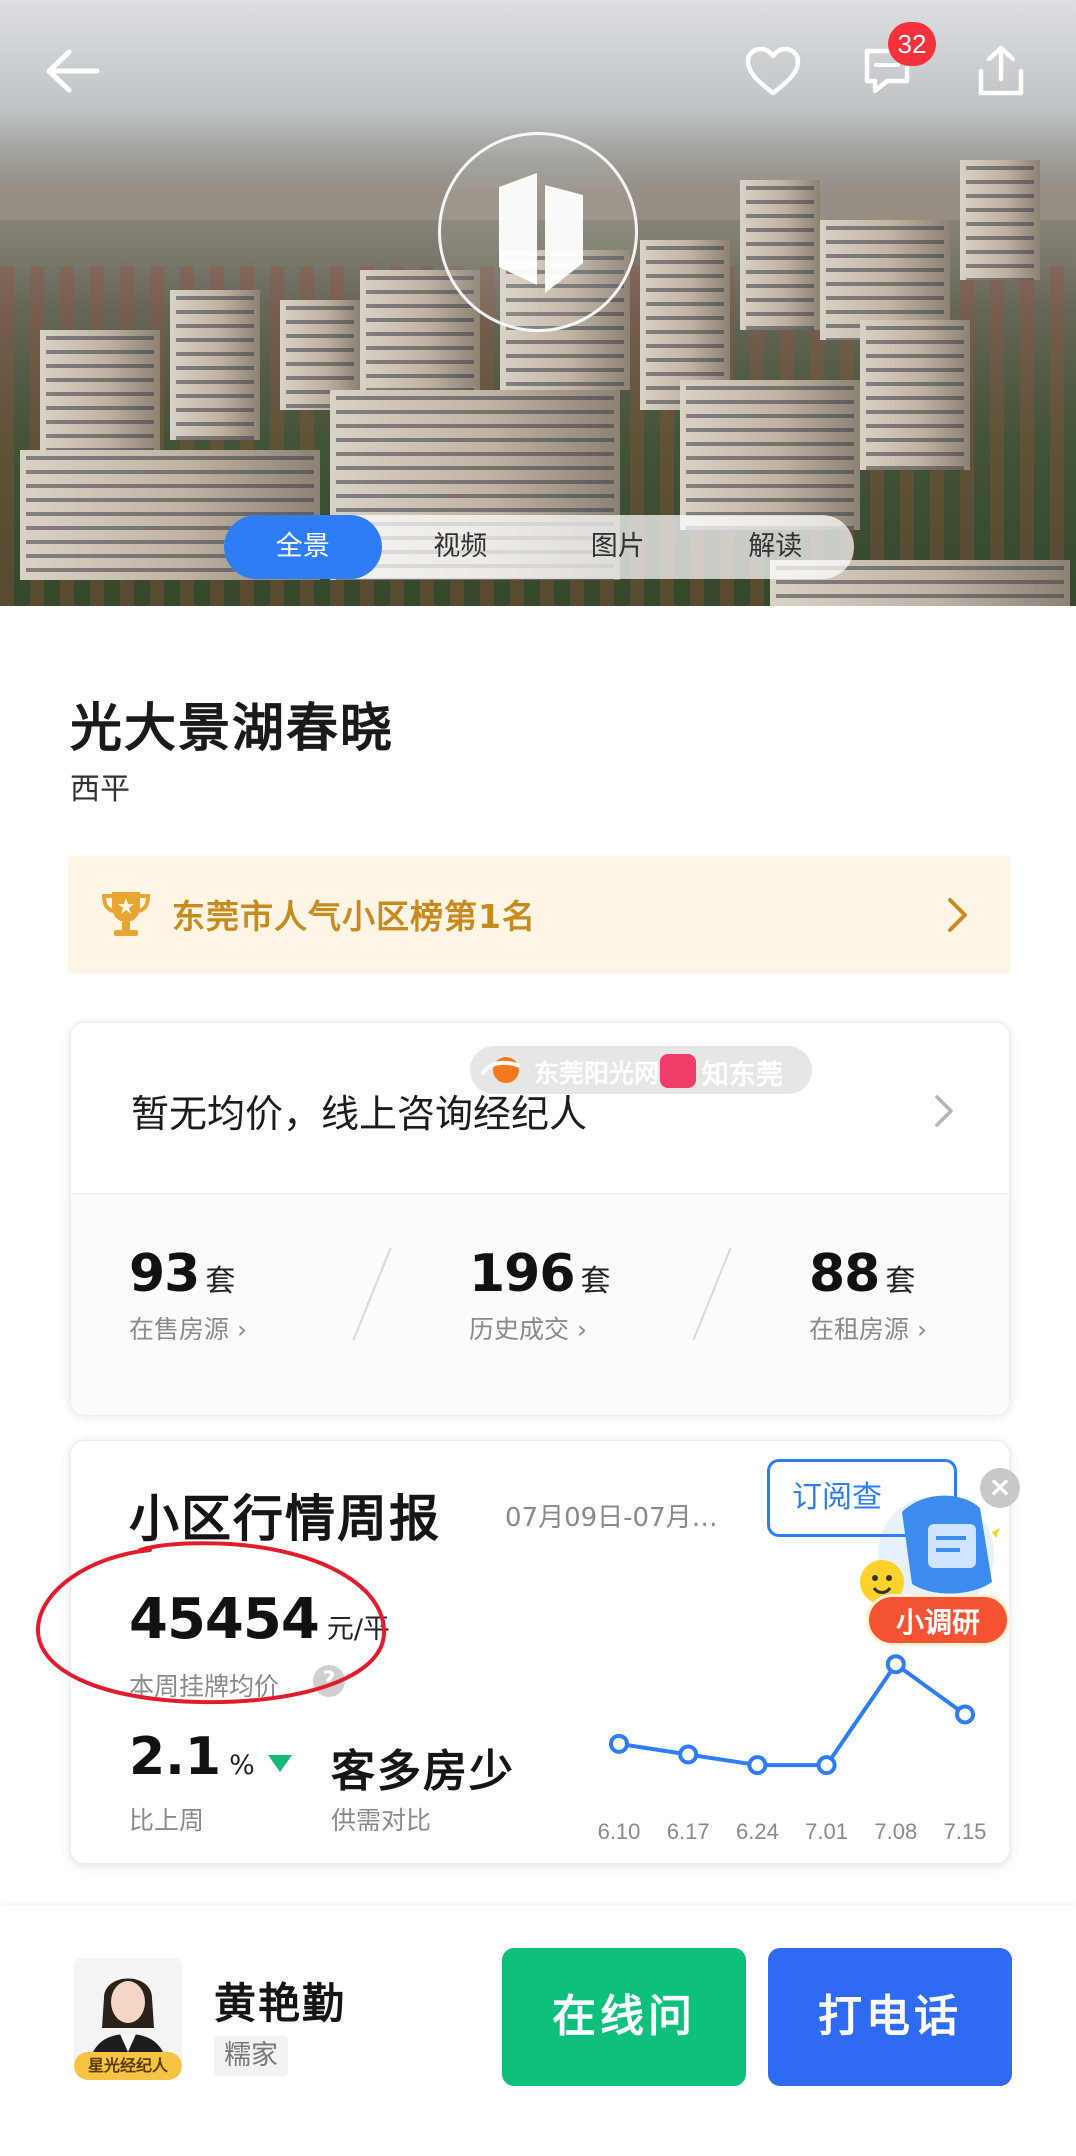  I want to click on listing-stats: 93 套 在售房源 › 196 套 历史成交 › 88 套 在租房源 ›, so click(540, 1304).